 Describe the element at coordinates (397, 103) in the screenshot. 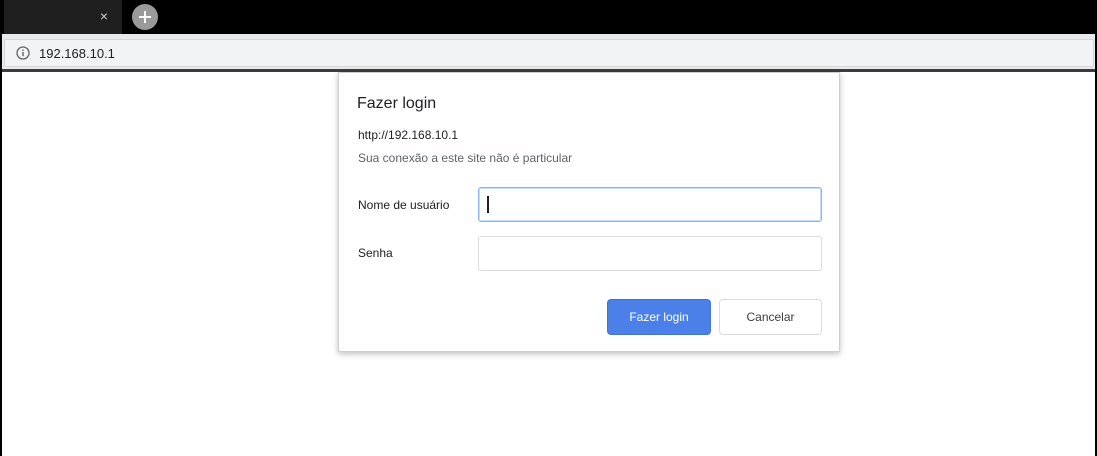

I see `dialog-title: Fazer login` at that location.